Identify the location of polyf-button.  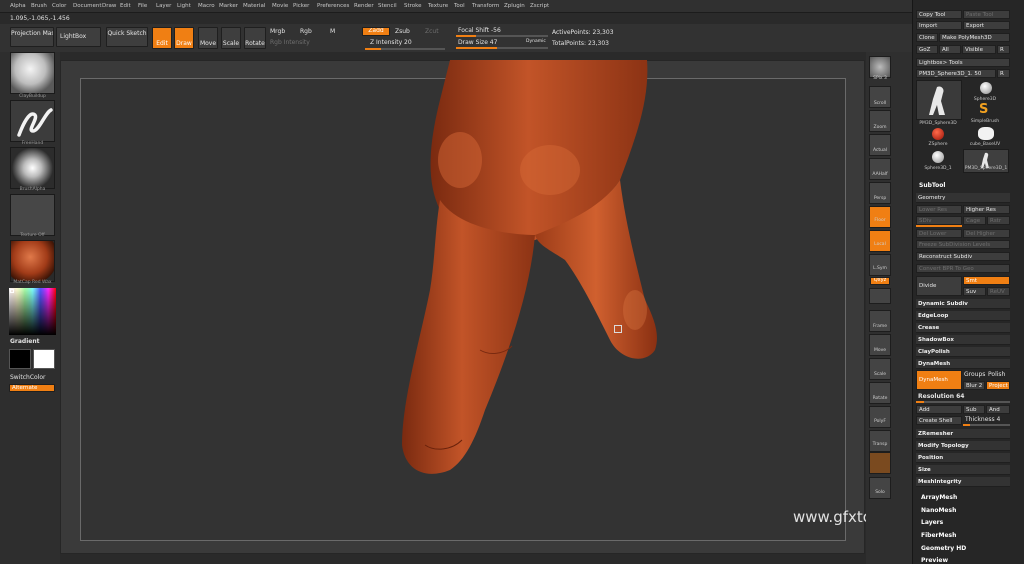
(880, 417).